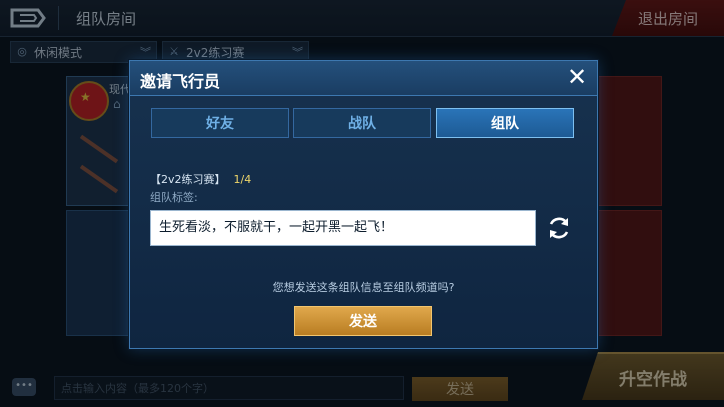 The image size is (724, 407). Describe the element at coordinates (343, 228) in the screenshot. I see `team-message-field: 生死看淡，不服就干，一起开黑一起飞！` at that location.